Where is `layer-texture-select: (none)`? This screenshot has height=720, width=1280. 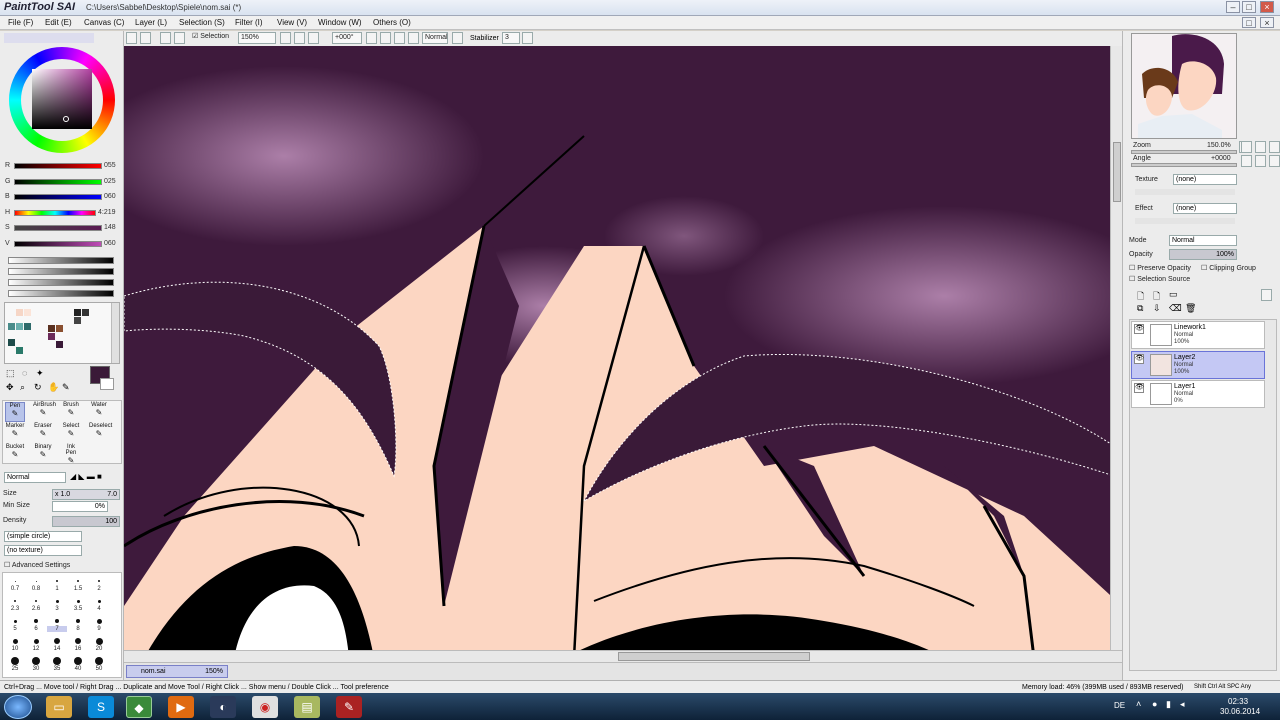 layer-texture-select: (none) is located at coordinates (1205, 179).